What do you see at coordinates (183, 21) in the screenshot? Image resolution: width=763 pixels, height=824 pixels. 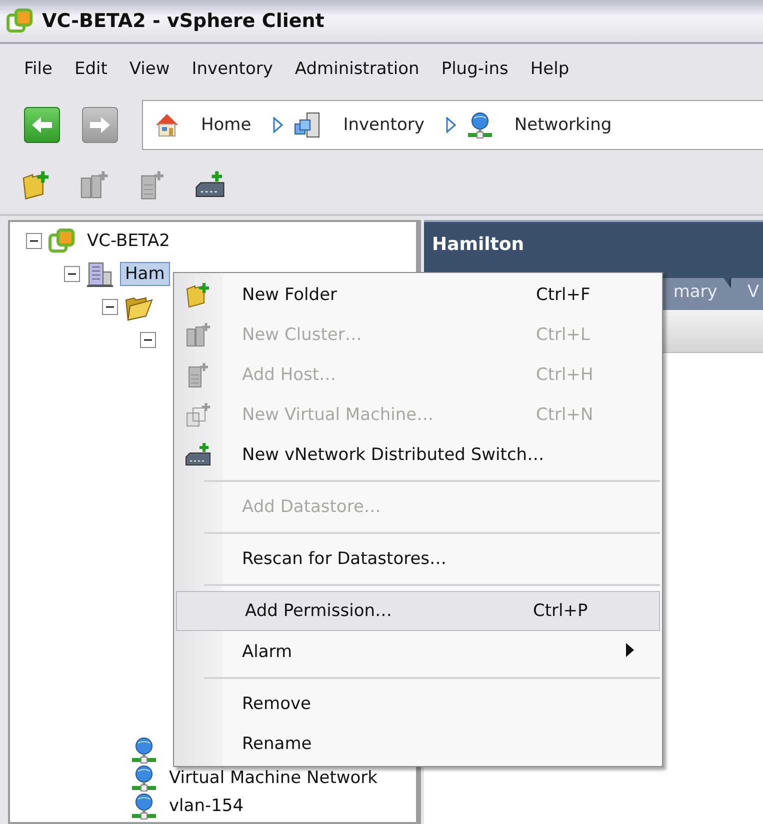 I see `window-title: VC-BETA2 - vSphere Client` at bounding box center [183, 21].